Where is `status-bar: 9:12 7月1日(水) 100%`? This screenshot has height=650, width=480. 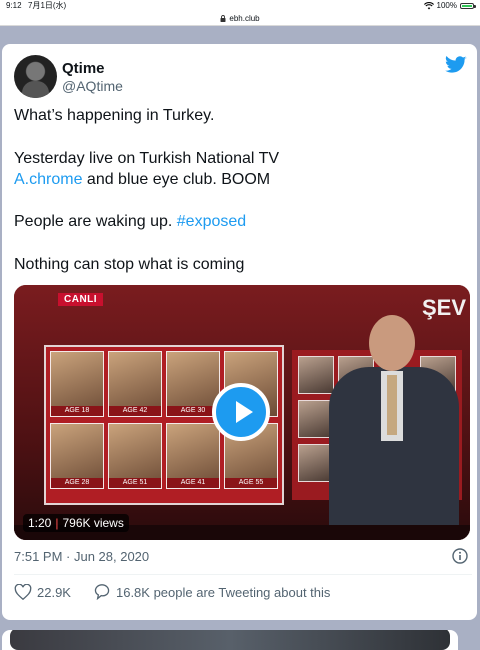 status-bar: 9:12 7月1日(水) 100% is located at coordinates (240, 6).